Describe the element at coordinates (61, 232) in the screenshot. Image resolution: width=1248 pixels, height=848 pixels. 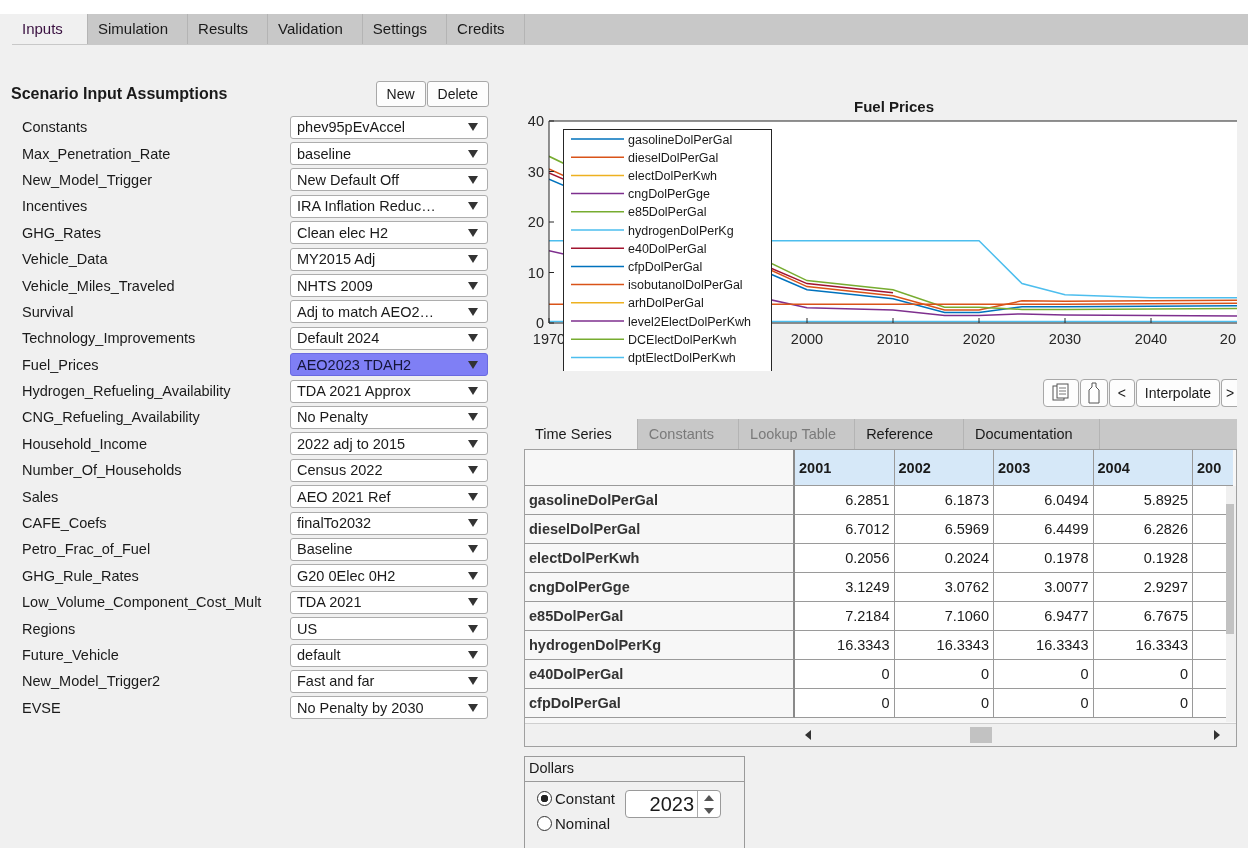
I see `field-label: GHG_Rates` at that location.